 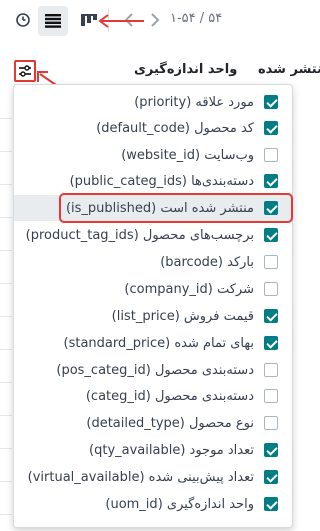 I want to click on column-option-label: بارکد (barcode), so click(x=207, y=262).